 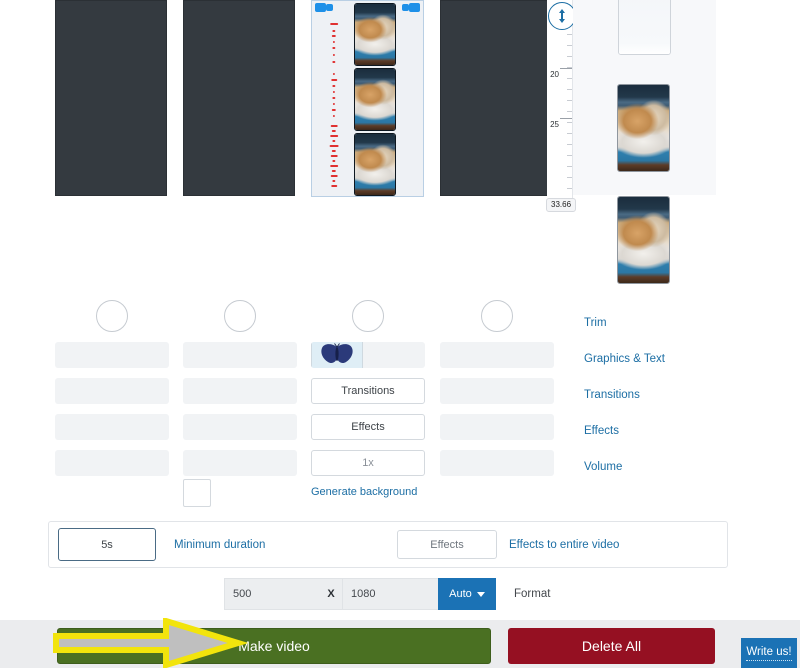 I want to click on effects-entire-video-label: Effects to entire video, so click(x=564, y=544).